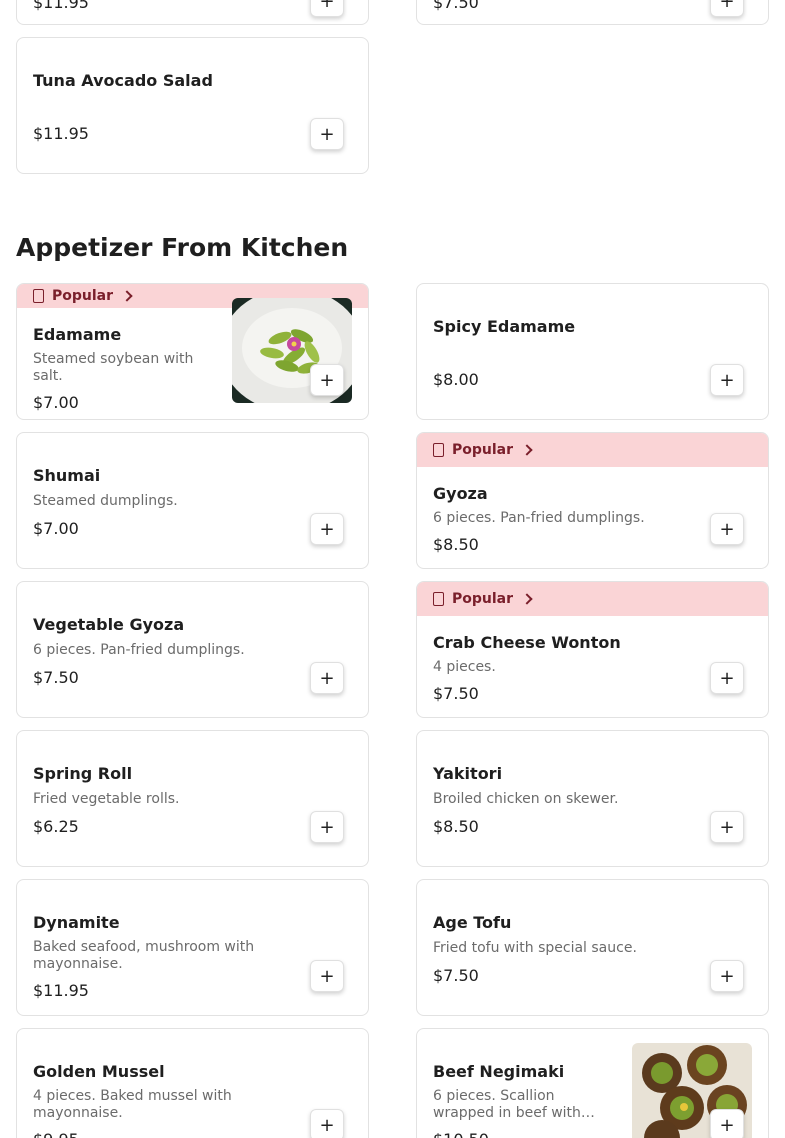  What do you see at coordinates (192, 500) in the screenshot?
I see `menu-item-card: Shumai Steamed dumplings. $7.00 +` at bounding box center [192, 500].